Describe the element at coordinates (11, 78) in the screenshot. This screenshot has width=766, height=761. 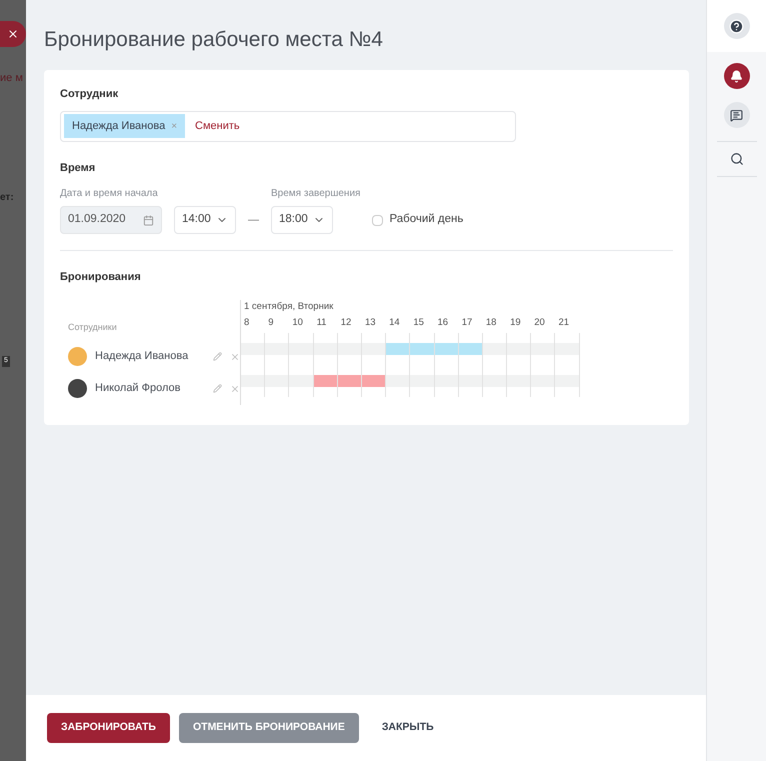
I see `background-text: ие м` at that location.